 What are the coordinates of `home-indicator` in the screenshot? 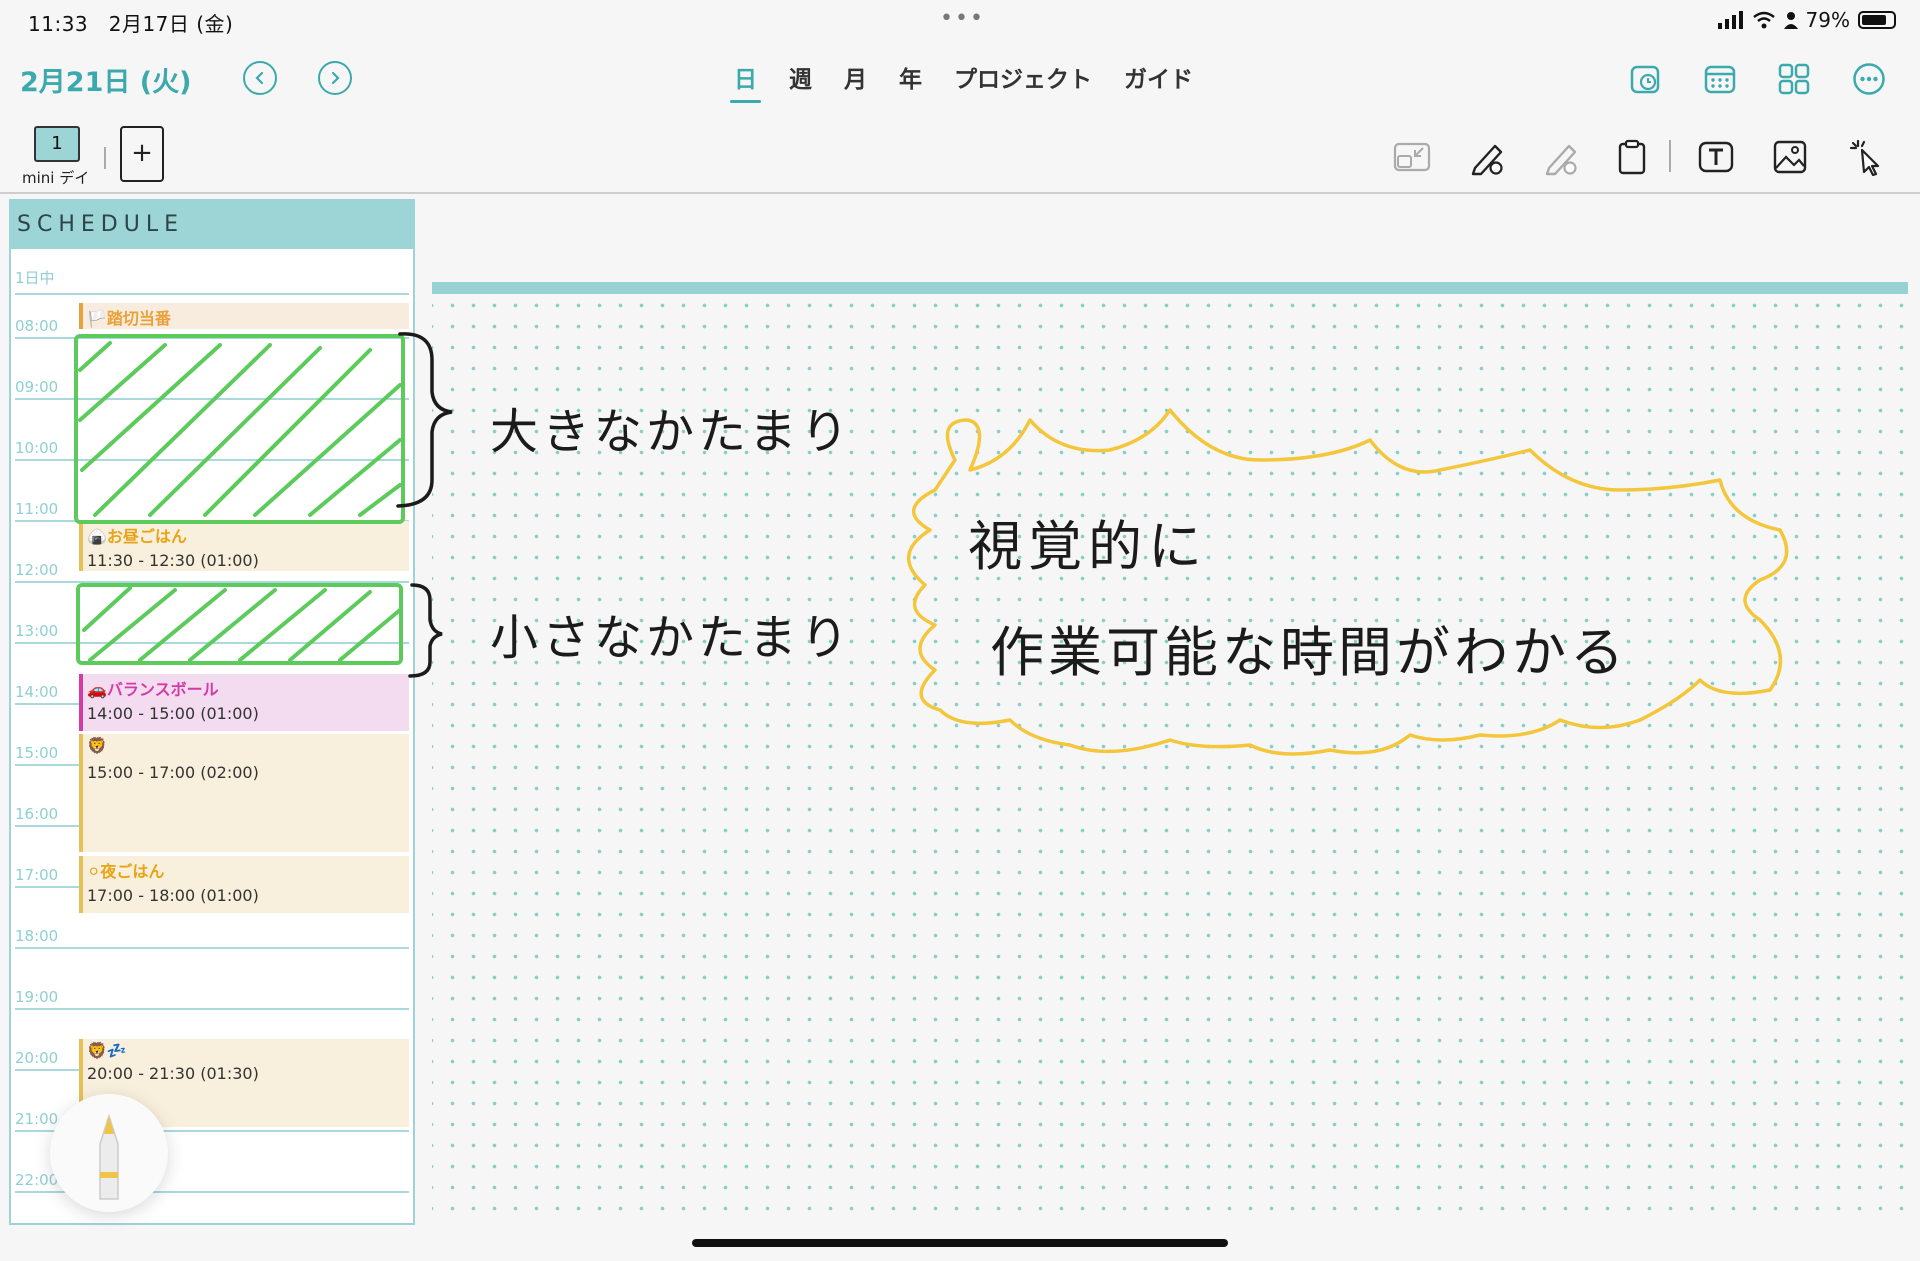 It's located at (960, 1243).